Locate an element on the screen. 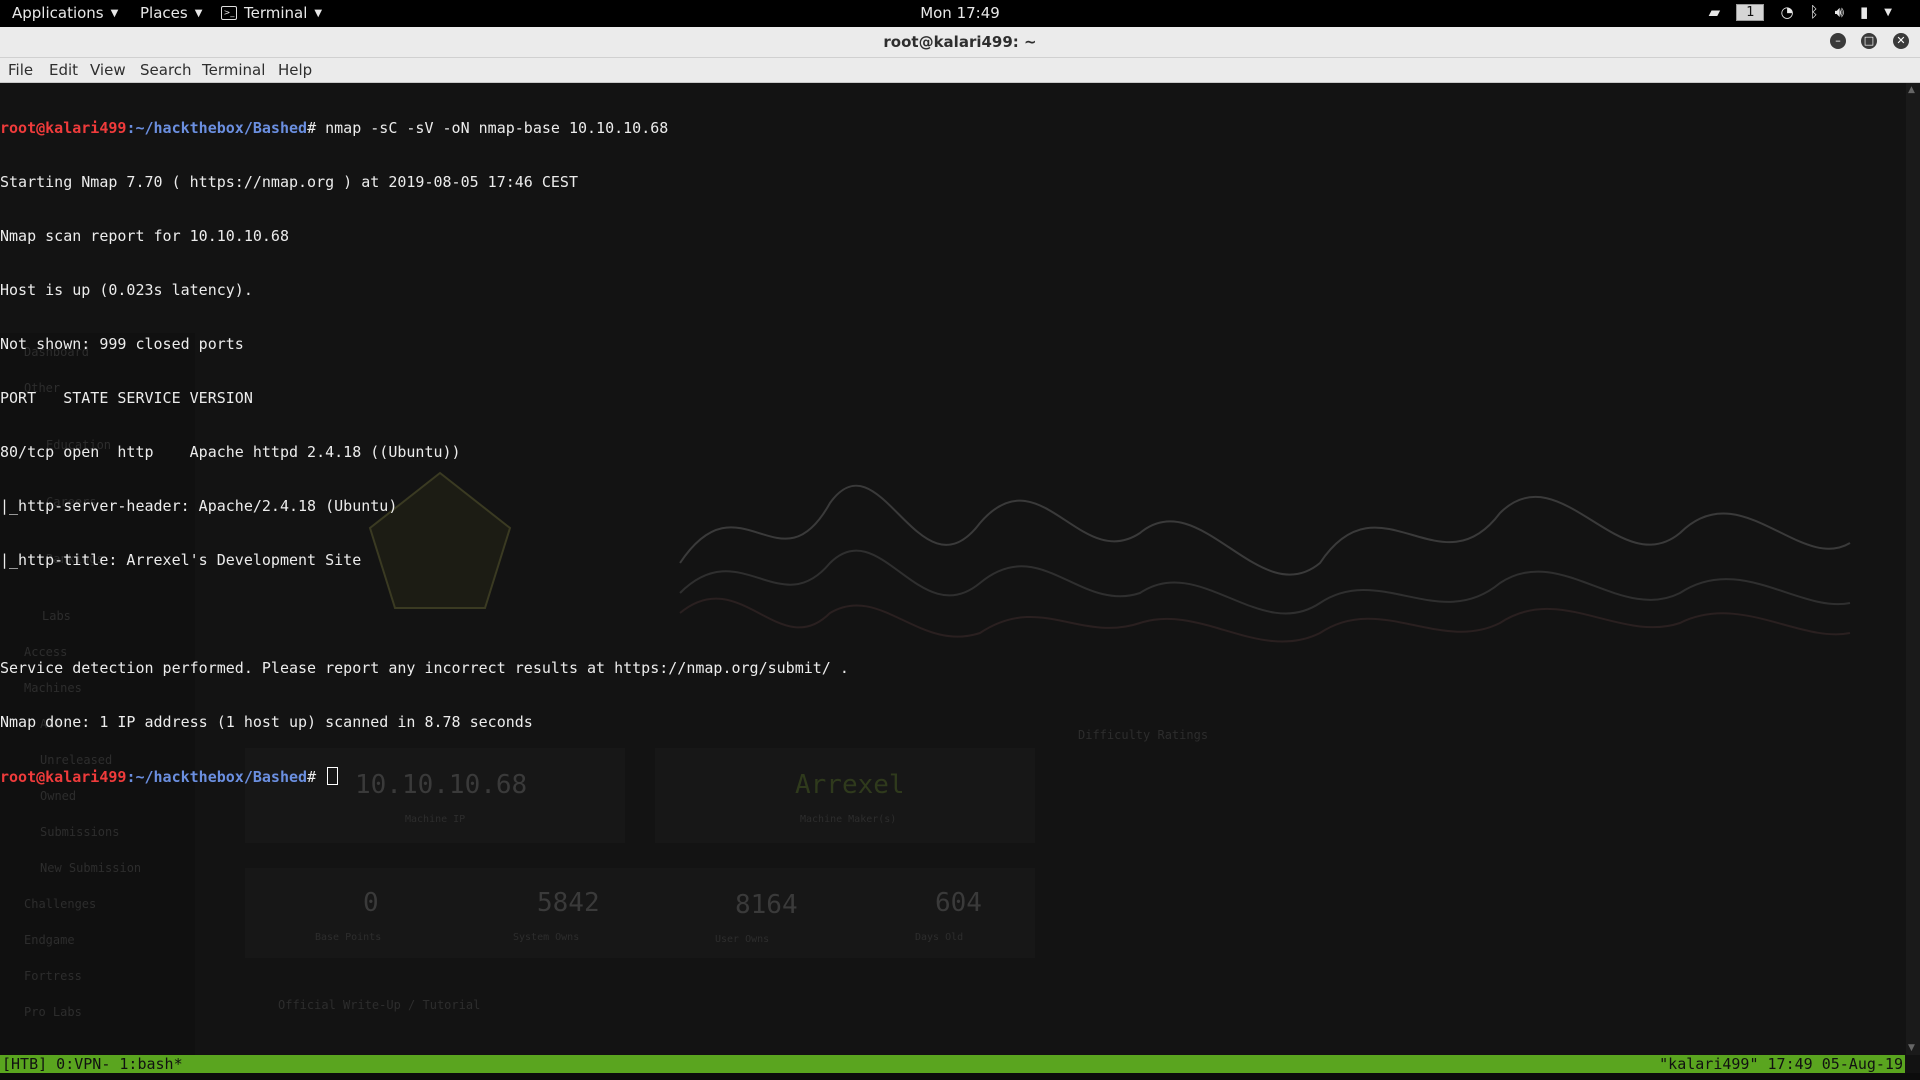 The image size is (1920, 1080). window-titlebar: root@kalari499: ~ – □ ✕ is located at coordinates (960, 42).